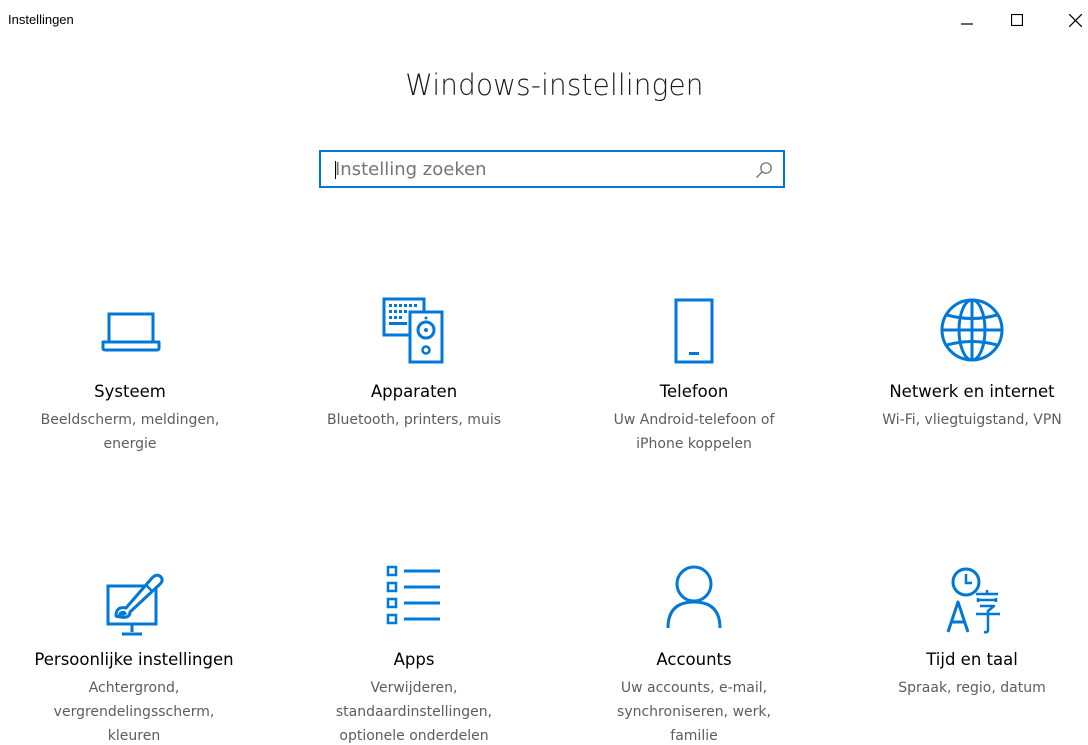 Image resolution: width=1088 pixels, height=745 pixels. I want to click on title-bar: Instellingen, so click(544, 20).